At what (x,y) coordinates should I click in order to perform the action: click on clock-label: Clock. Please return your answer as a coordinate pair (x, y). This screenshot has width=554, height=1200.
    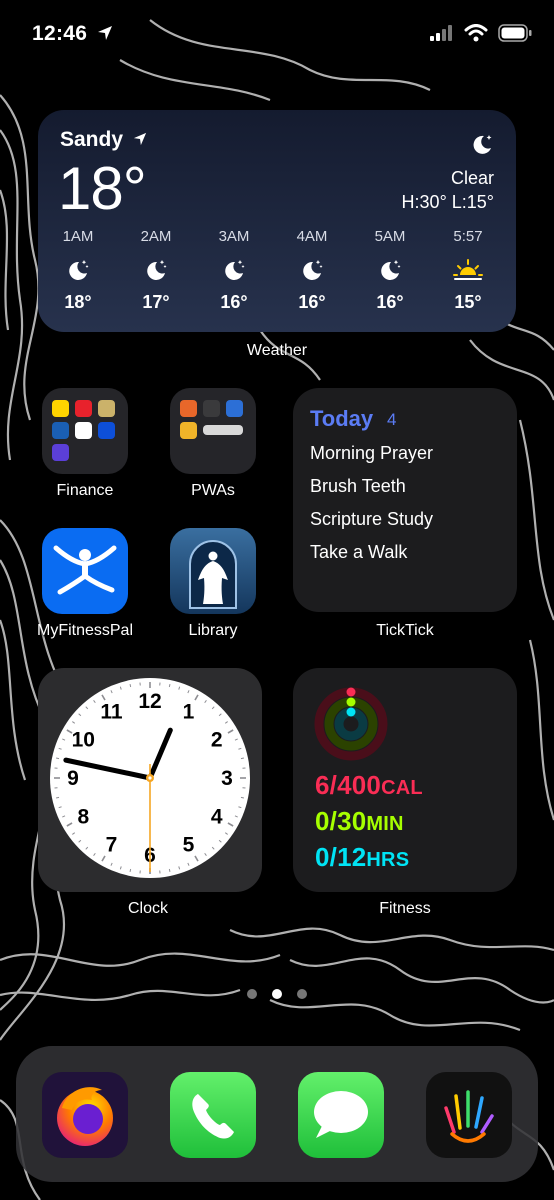
    Looking at the image, I should click on (147, 908).